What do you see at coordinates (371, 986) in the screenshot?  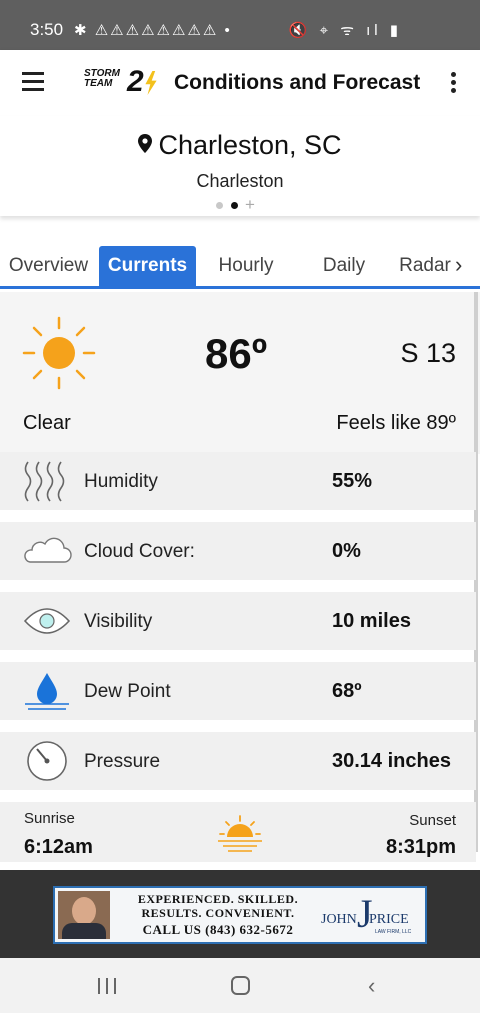 I see `back-icon: ‹` at bounding box center [371, 986].